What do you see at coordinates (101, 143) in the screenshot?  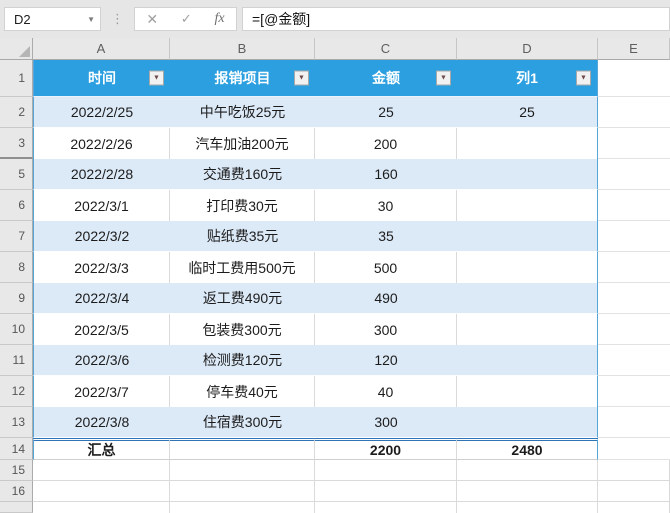 I see `cell-a3: 2022/2/26` at bounding box center [101, 143].